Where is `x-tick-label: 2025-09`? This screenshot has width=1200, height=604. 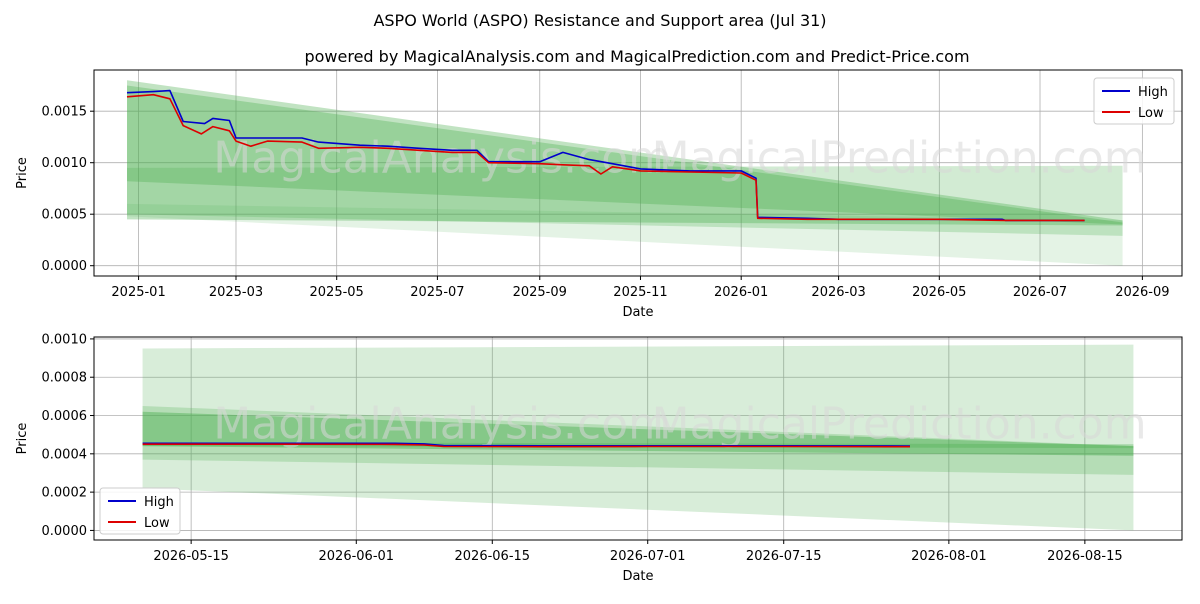 x-tick-label: 2025-09 is located at coordinates (540, 292).